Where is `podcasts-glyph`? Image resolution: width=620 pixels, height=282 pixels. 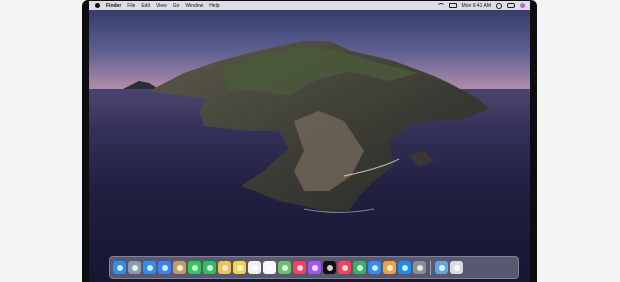
podcasts-glyph is located at coordinates (314, 267).